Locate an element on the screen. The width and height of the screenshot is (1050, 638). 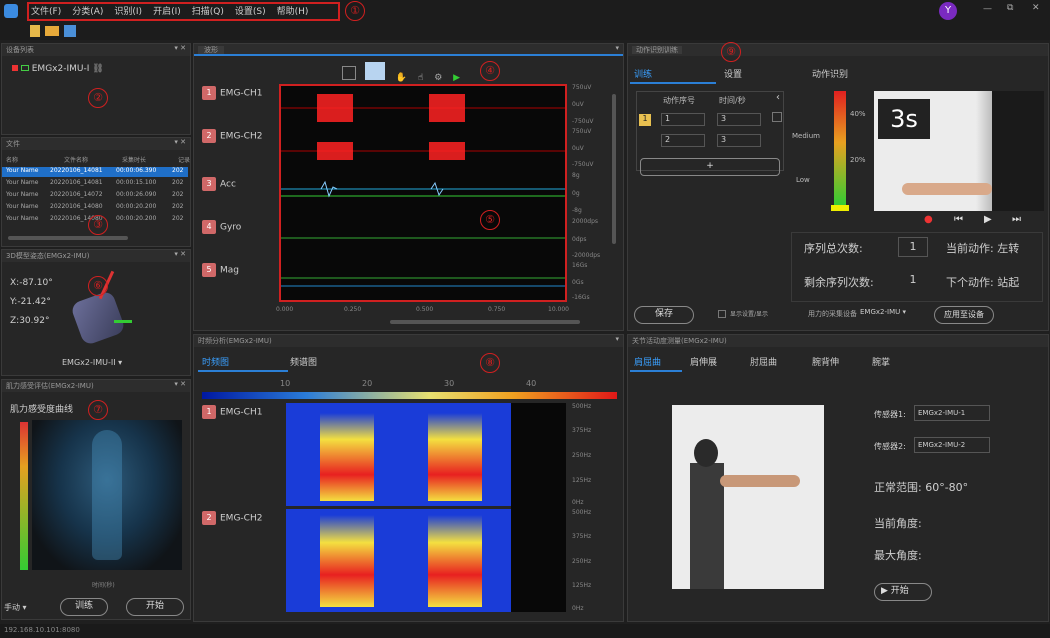
spectrogram-ch1 is located at coordinates (398, 454).